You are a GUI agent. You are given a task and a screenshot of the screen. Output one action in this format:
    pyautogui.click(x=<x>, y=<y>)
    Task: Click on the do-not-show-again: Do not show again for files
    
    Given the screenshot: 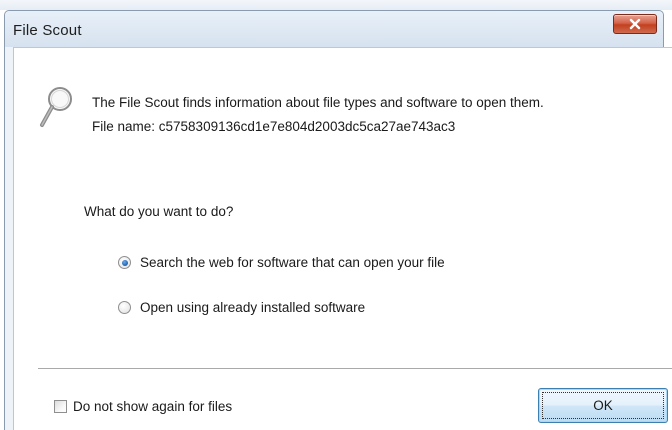 What is the action you would take?
    pyautogui.click(x=143, y=406)
    